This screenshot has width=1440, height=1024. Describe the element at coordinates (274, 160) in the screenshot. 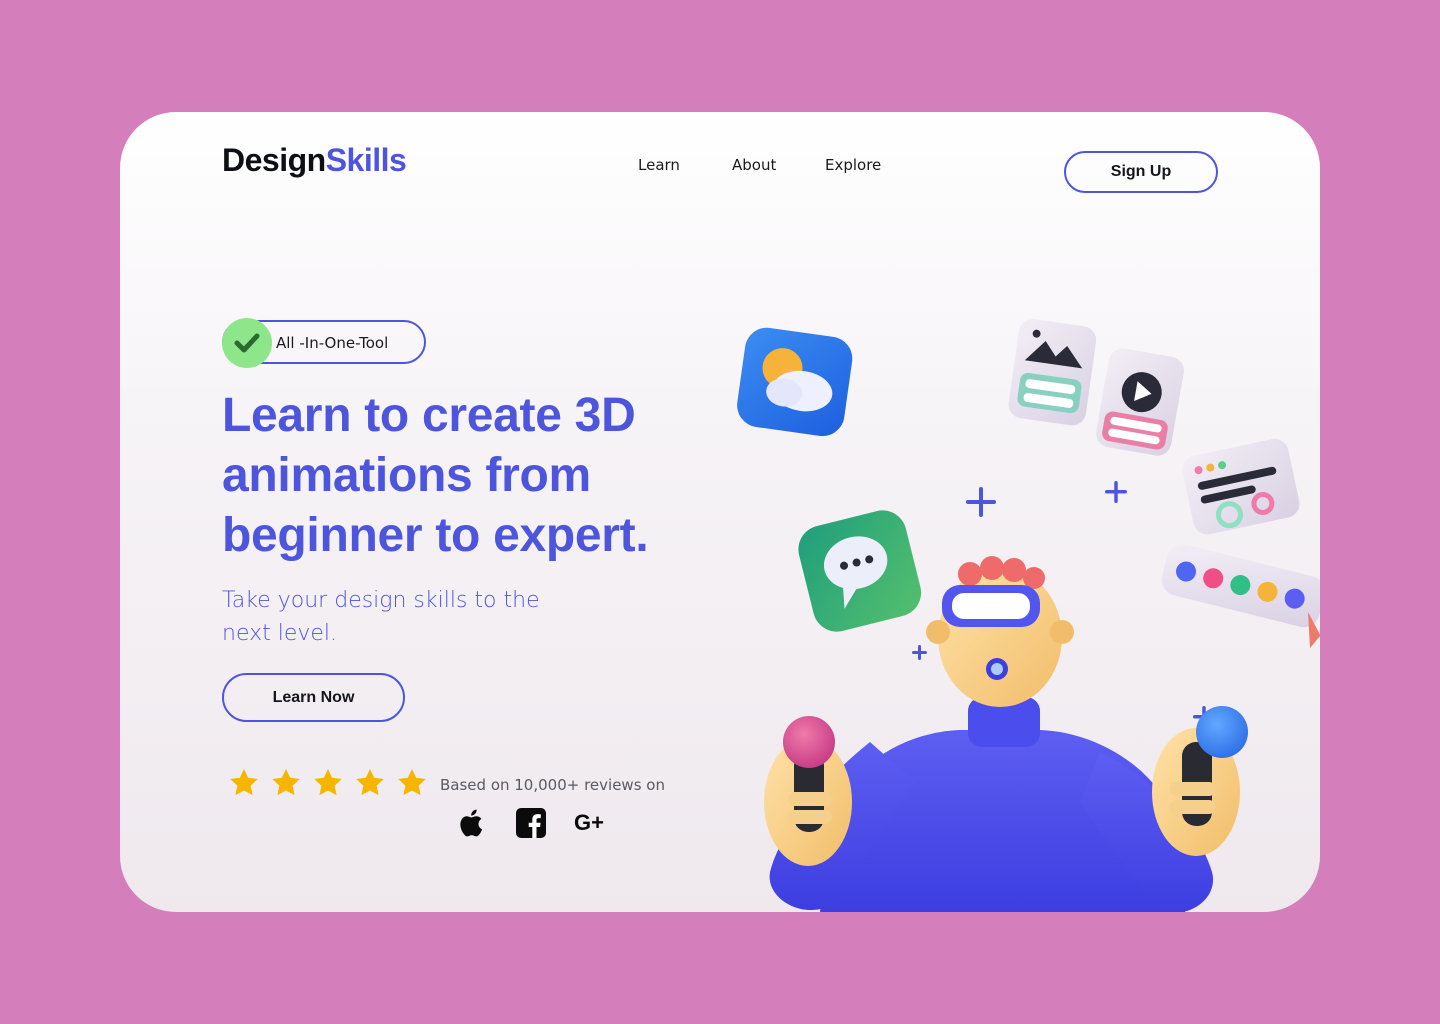

I see `logo-part-design: Design` at that location.